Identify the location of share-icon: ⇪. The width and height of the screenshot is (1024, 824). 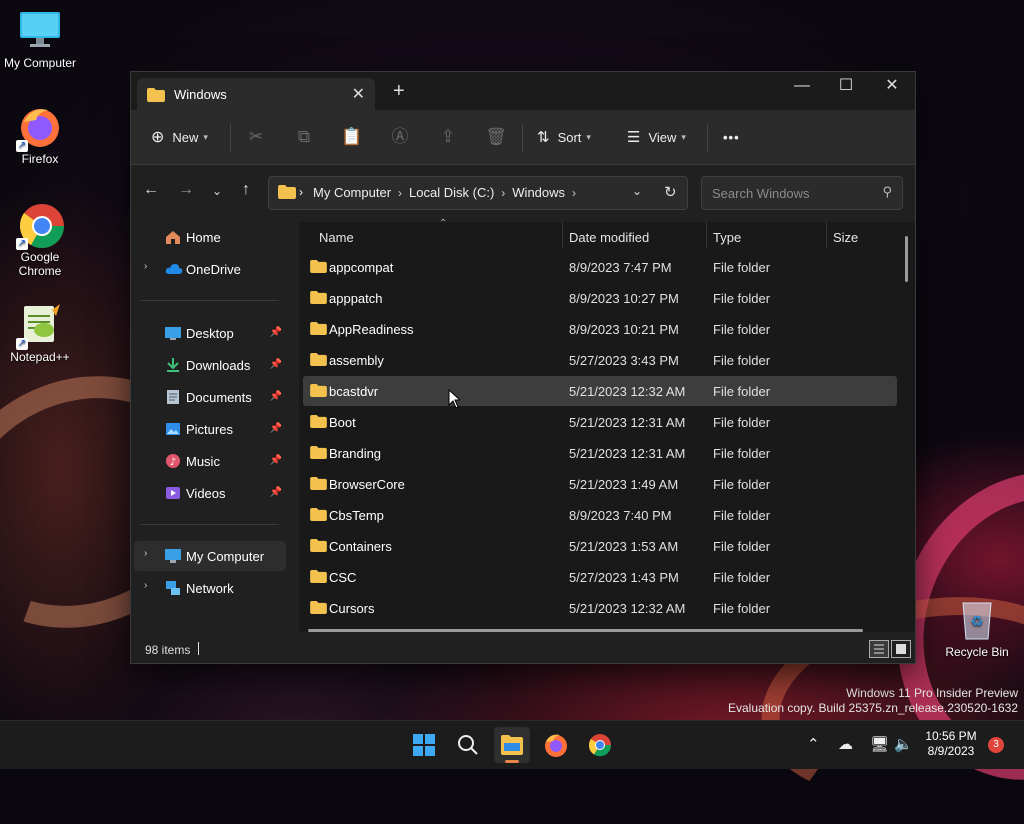
(448, 137).